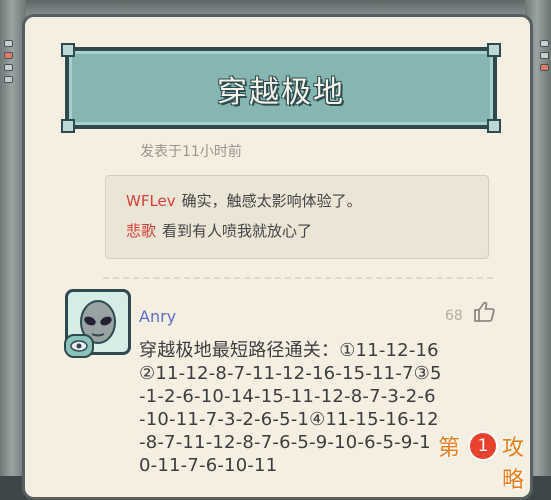  I want to click on watermark-number: 1, so click(483, 446).